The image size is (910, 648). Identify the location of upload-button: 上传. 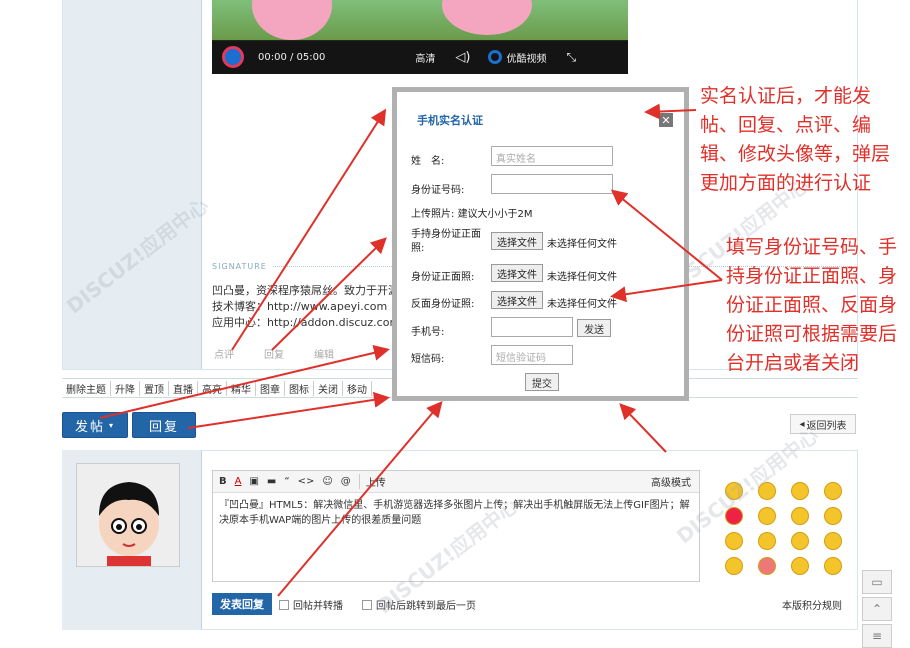
(372, 481).